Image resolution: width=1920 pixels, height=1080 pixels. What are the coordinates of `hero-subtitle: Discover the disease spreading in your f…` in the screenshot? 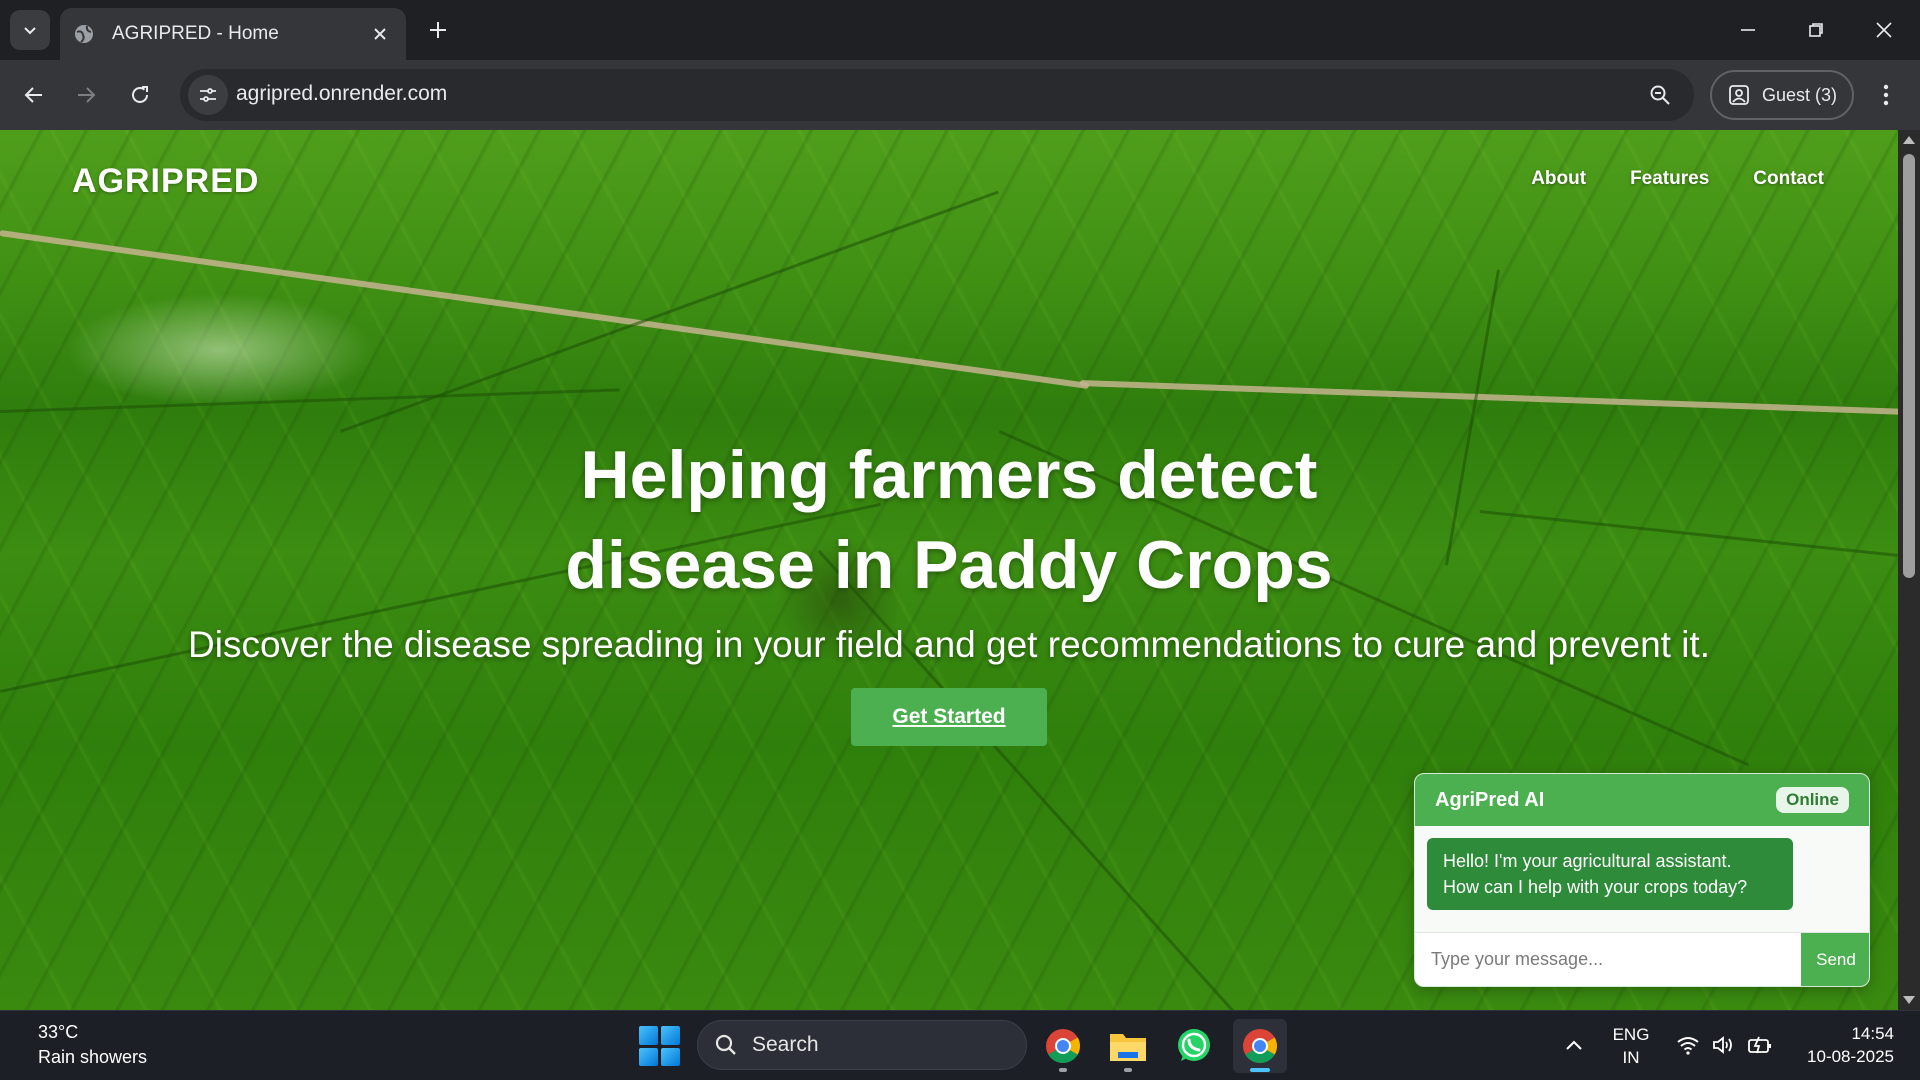 It's located at (949, 644).